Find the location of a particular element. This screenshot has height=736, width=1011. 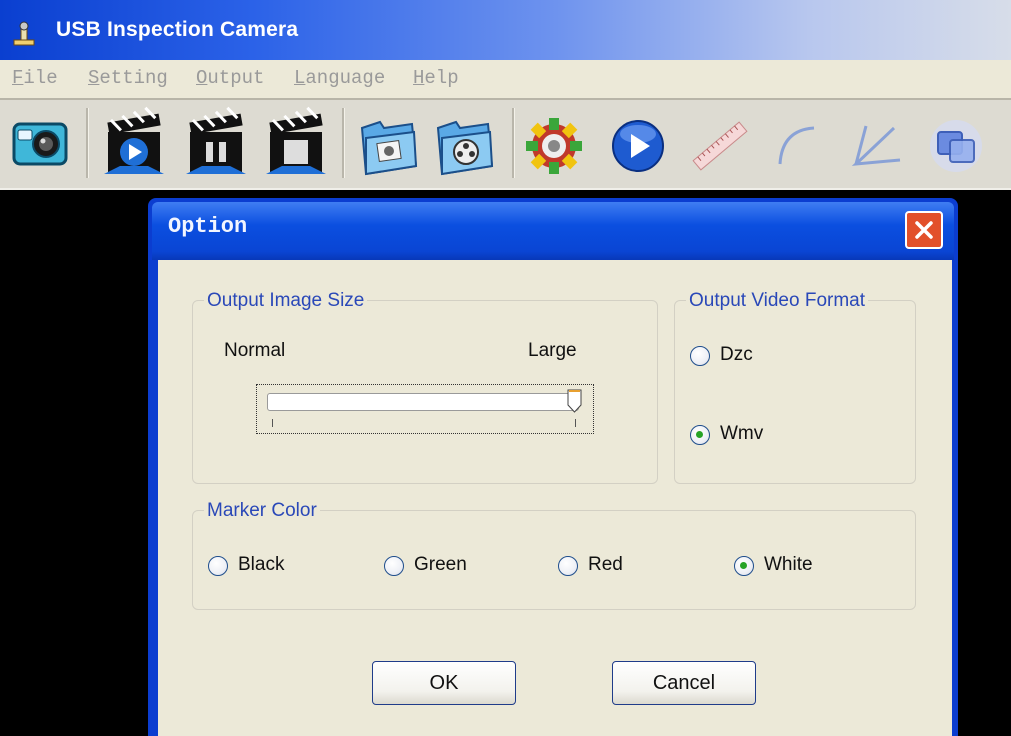

marker-color-legend: Marker Color is located at coordinates (262, 511).